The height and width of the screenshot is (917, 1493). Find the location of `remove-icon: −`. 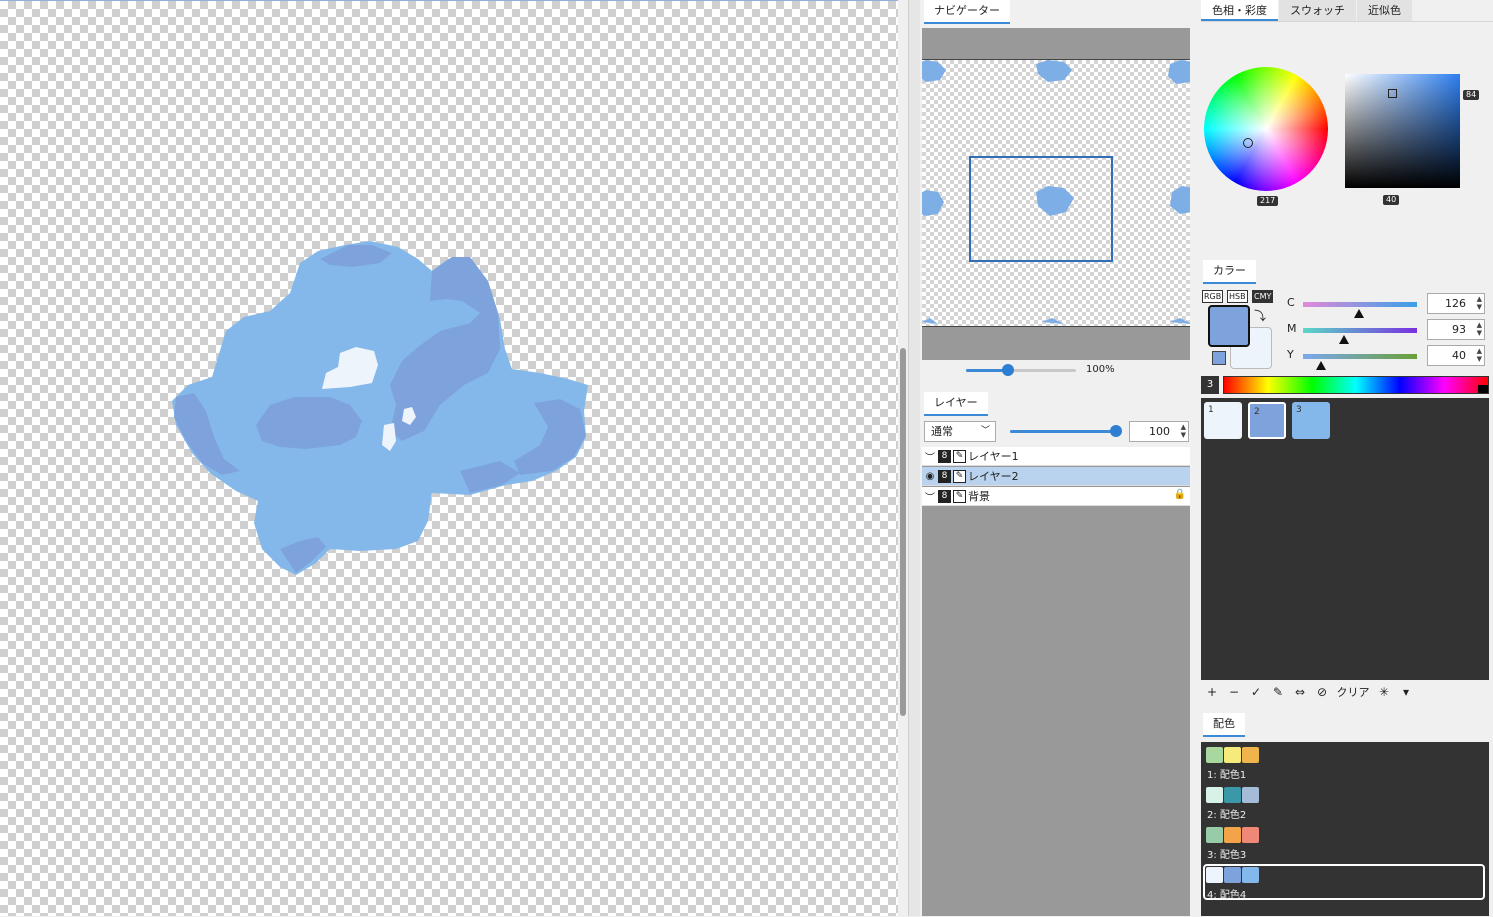

remove-icon: − is located at coordinates (1234, 692).